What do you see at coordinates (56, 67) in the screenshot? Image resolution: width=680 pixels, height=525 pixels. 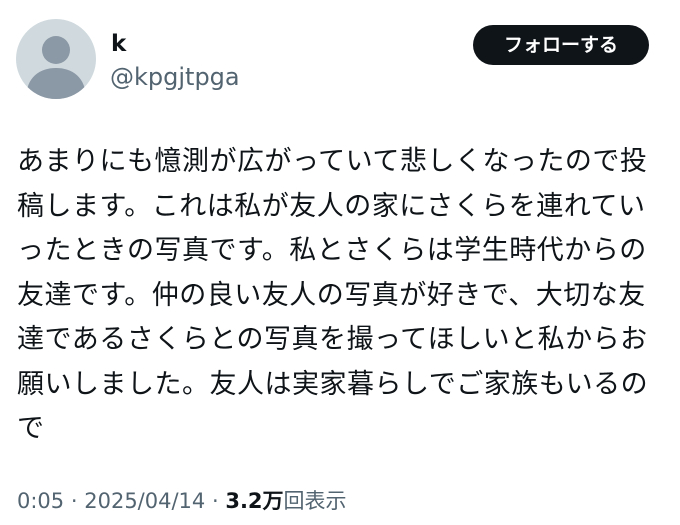 I see `default-profile-silhouette-icon` at bounding box center [56, 67].